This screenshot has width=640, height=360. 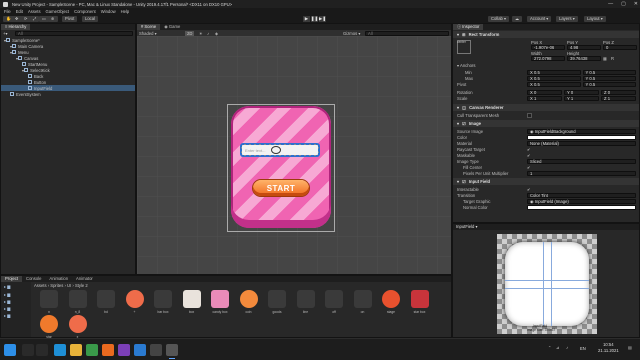 What do you see at coordinates (583, 348) in the screenshot?
I see `language-indicator: EN` at bounding box center [583, 348].